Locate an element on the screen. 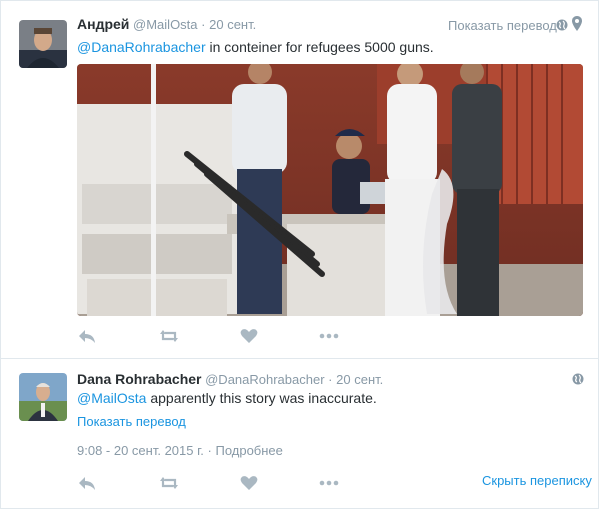 The width and height of the screenshot is (599, 509). tweet-meta: 9:08 - 20 сент. 2015 г. · Подробнее is located at coordinates (180, 450).